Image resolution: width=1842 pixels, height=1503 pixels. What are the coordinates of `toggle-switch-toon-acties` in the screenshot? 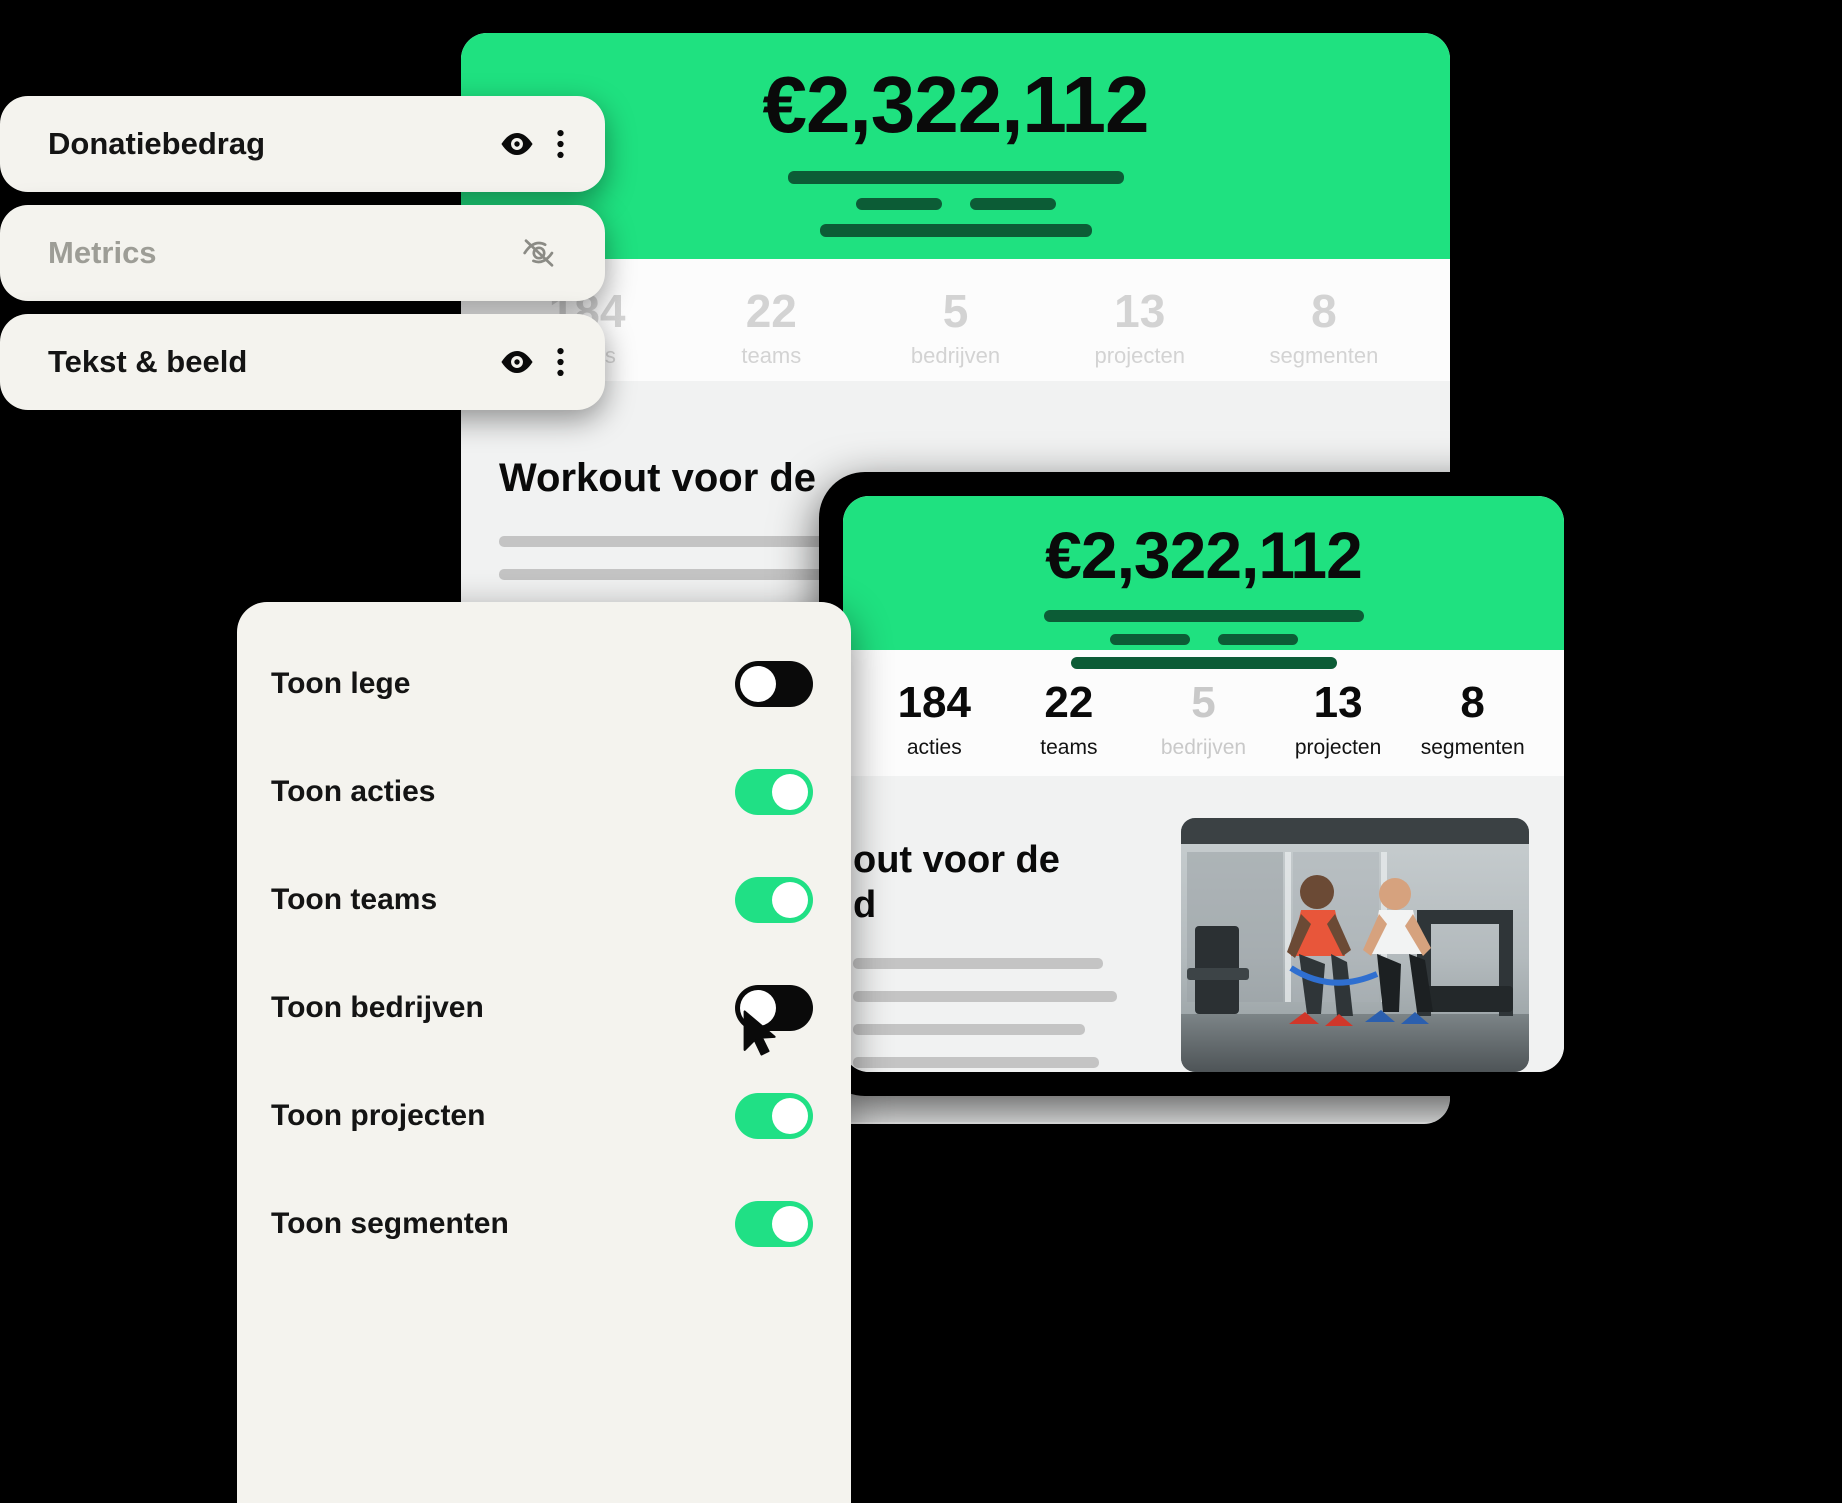 It's located at (774, 792).